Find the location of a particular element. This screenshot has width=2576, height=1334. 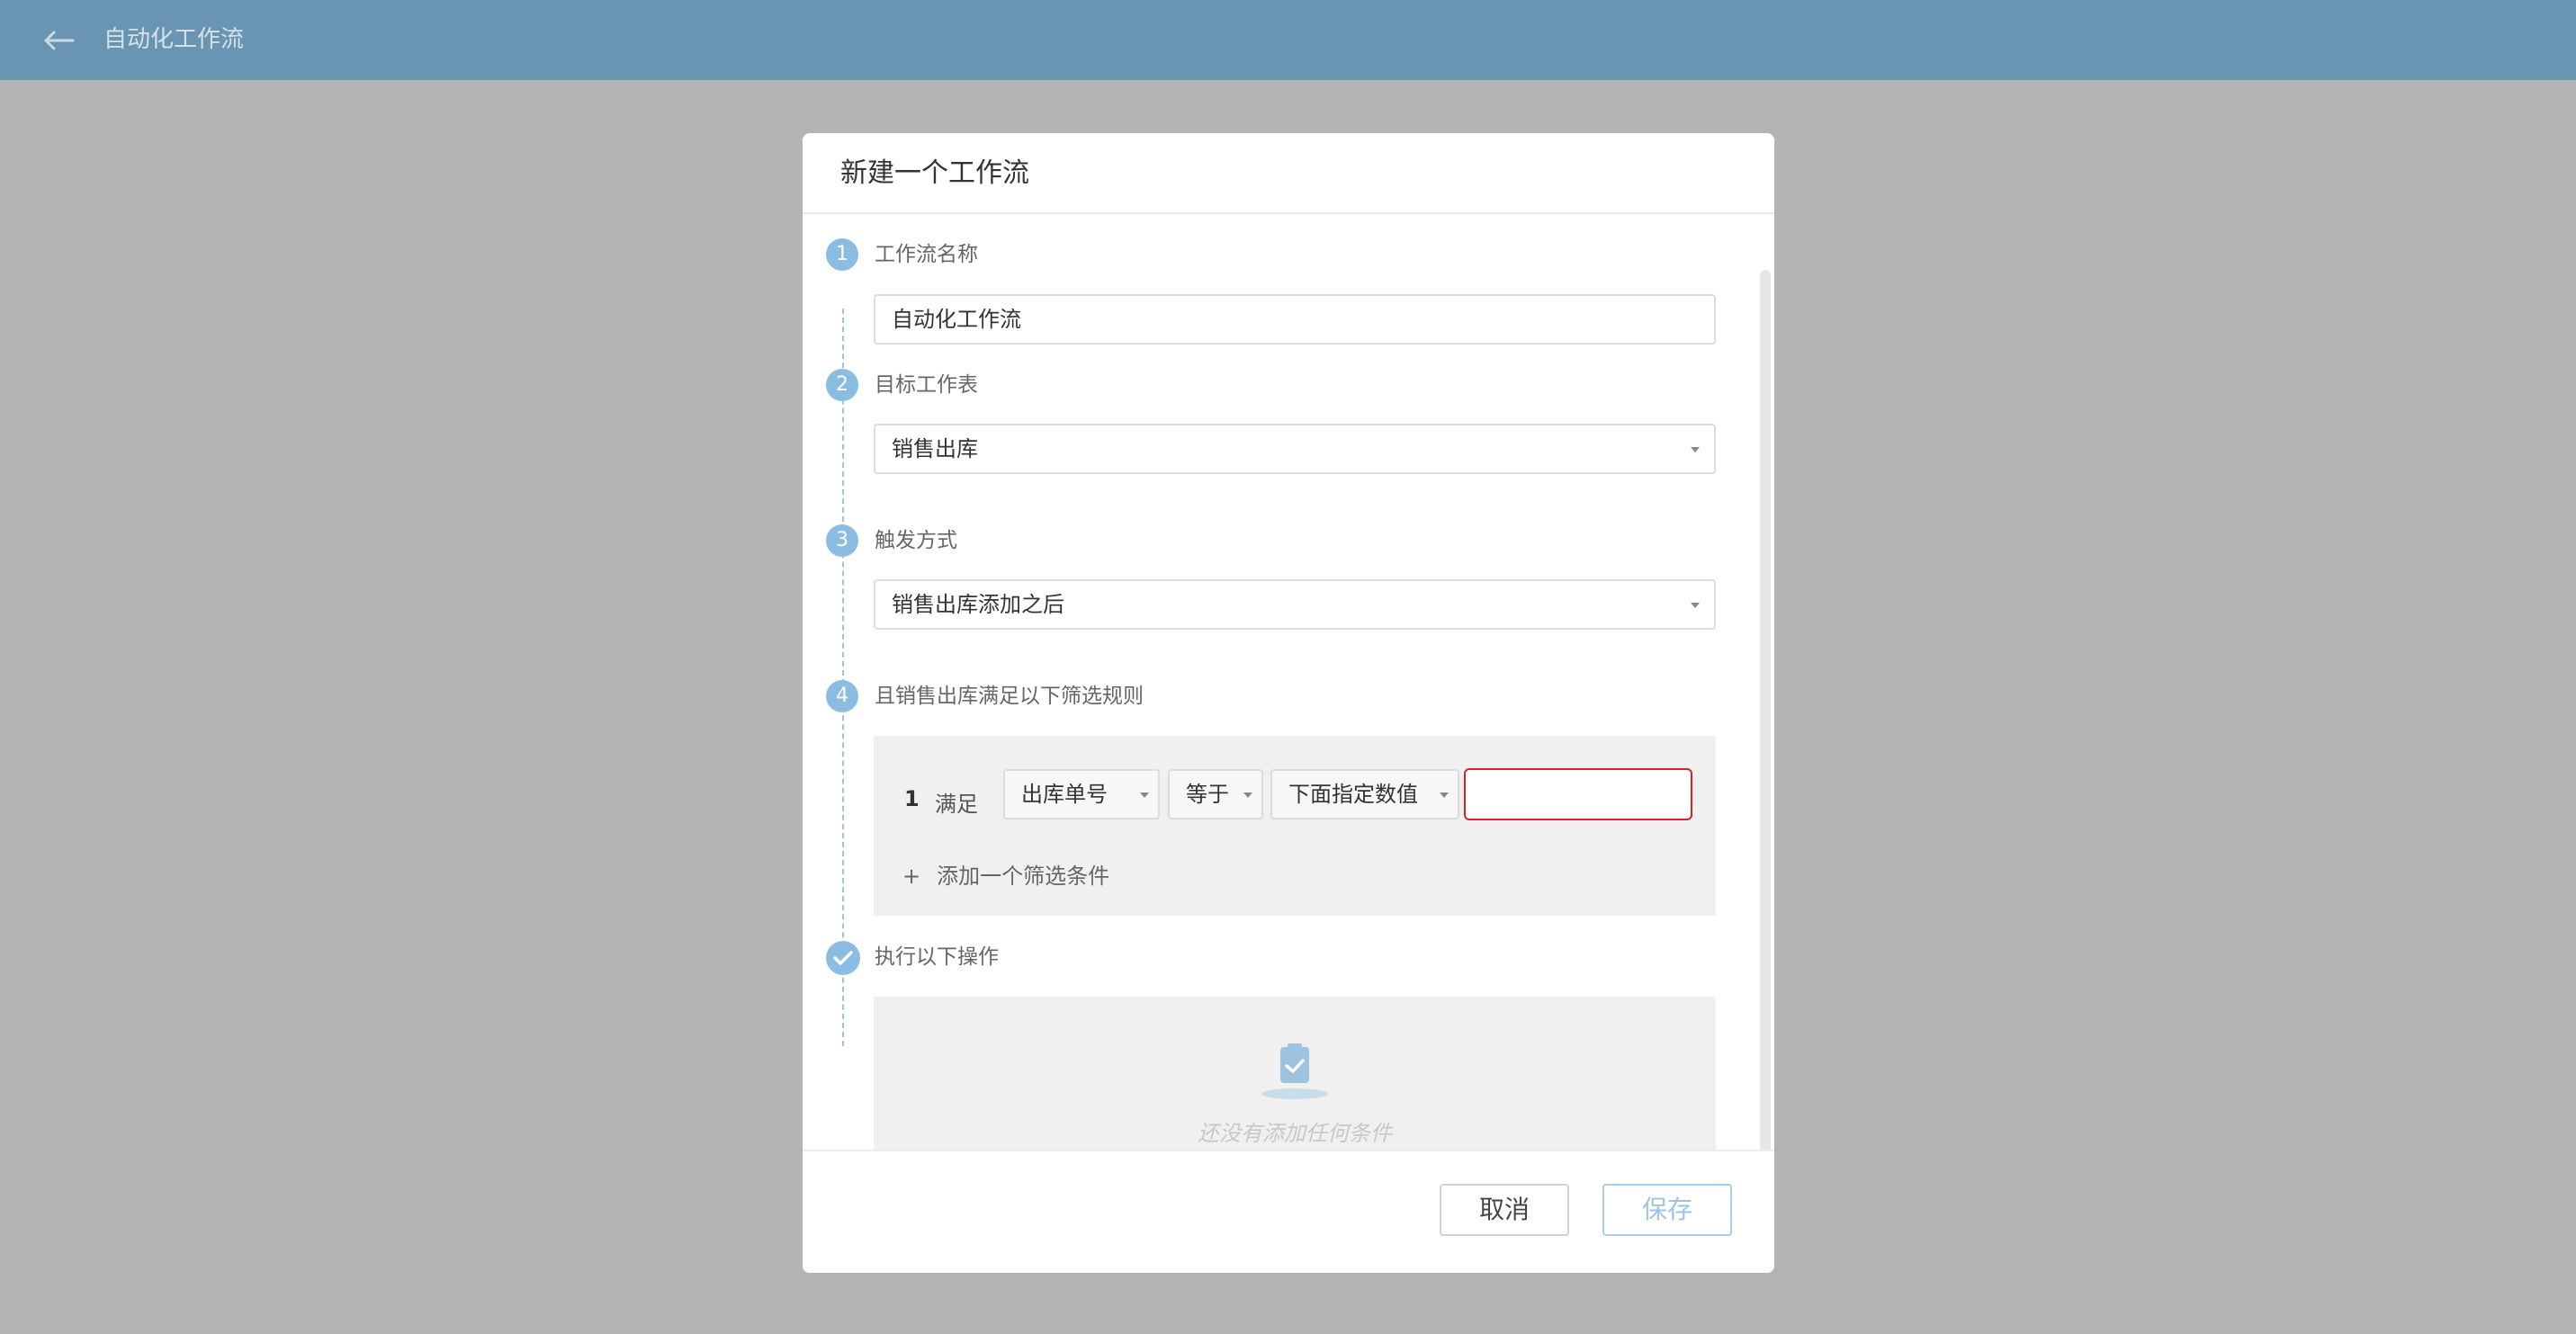

target-sheet-value: 销售出库 is located at coordinates (935, 449).